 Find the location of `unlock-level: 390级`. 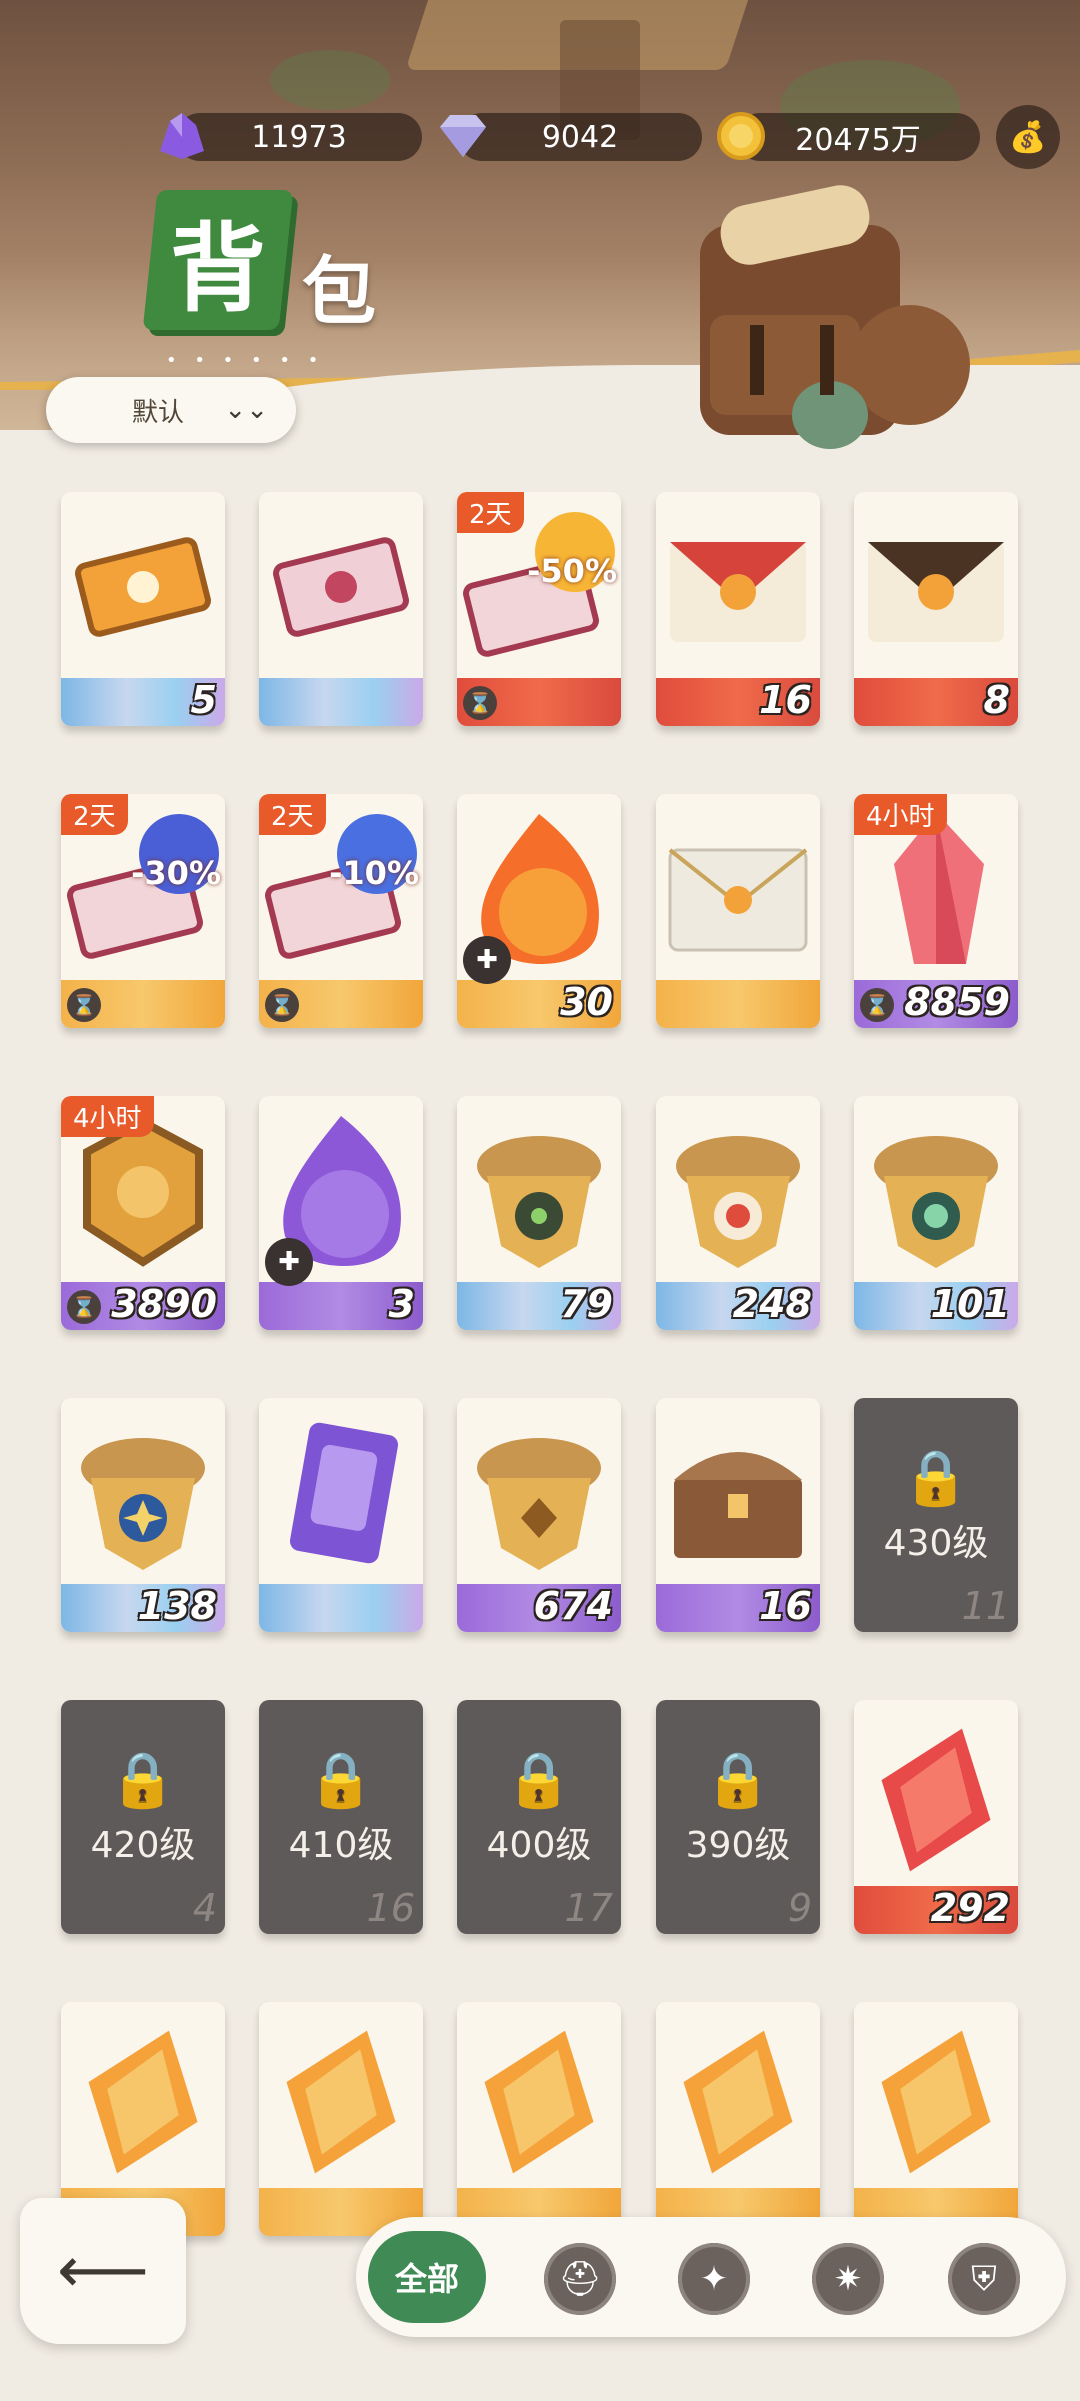

unlock-level: 390级 is located at coordinates (738, 1845).